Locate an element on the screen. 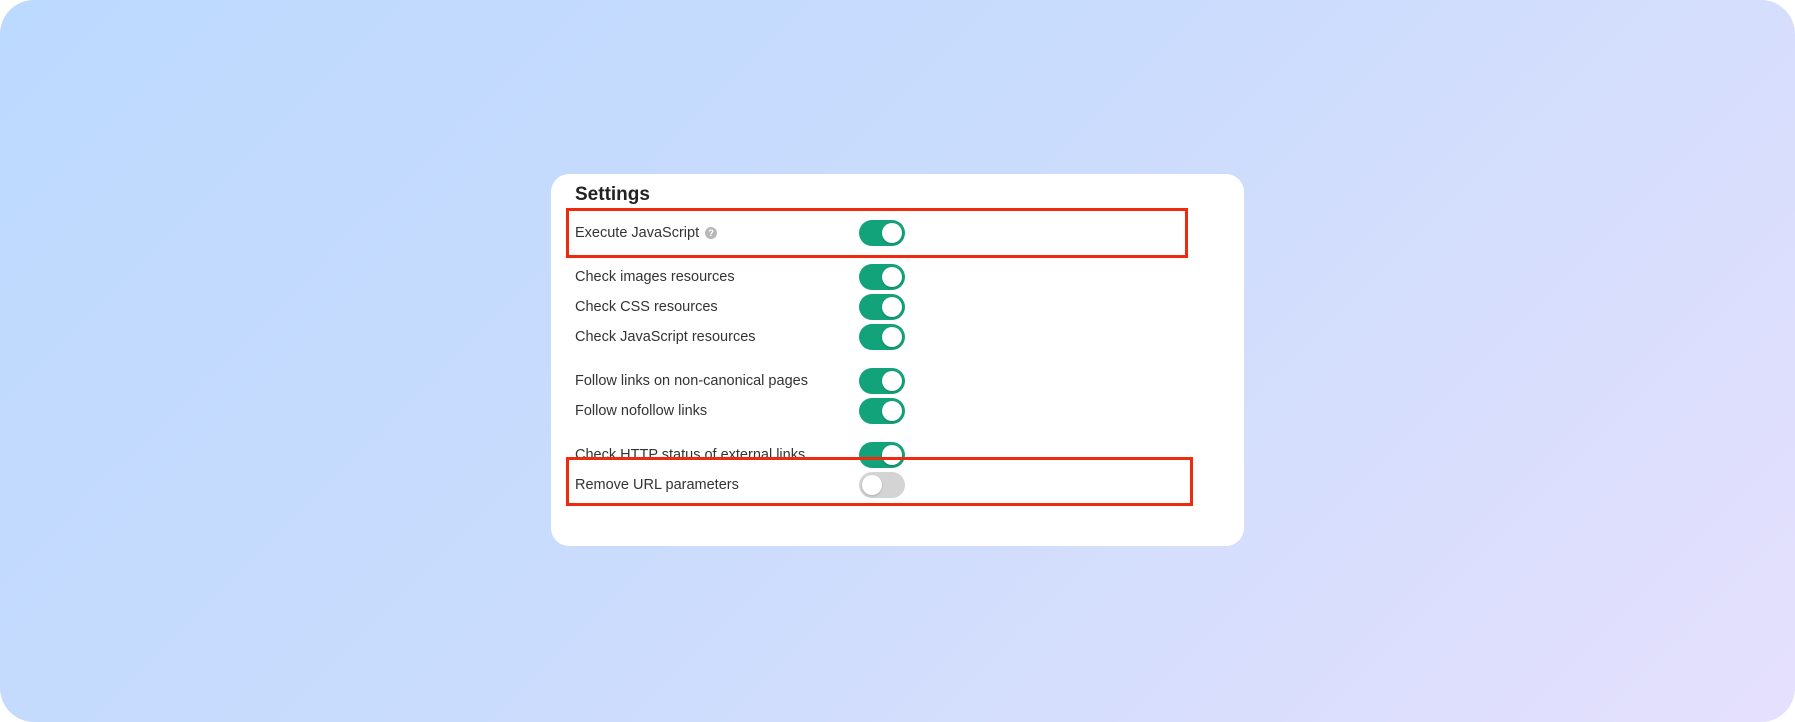  toggle-remove-url-parameters is located at coordinates (882, 485).